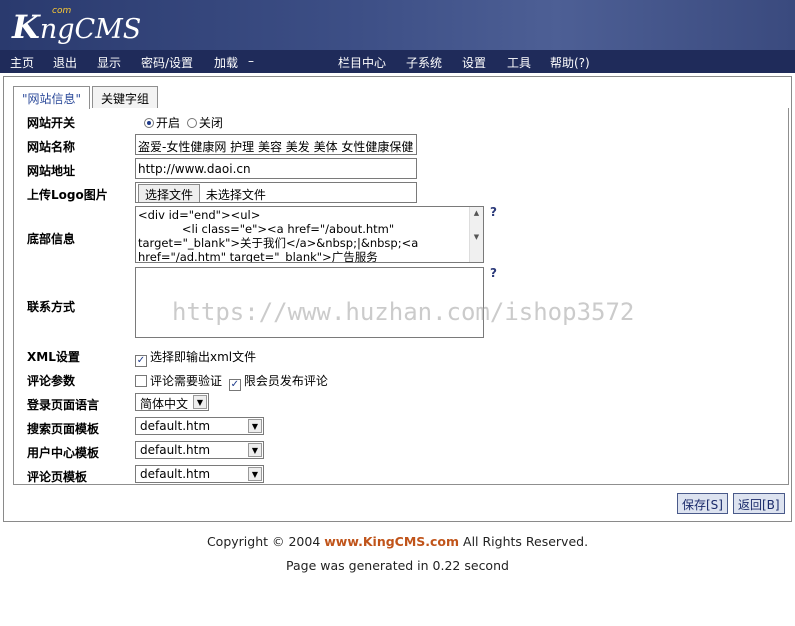  What do you see at coordinates (63, 429) in the screenshot?
I see `search-tpl-label: 搜索页面模板` at bounding box center [63, 429].